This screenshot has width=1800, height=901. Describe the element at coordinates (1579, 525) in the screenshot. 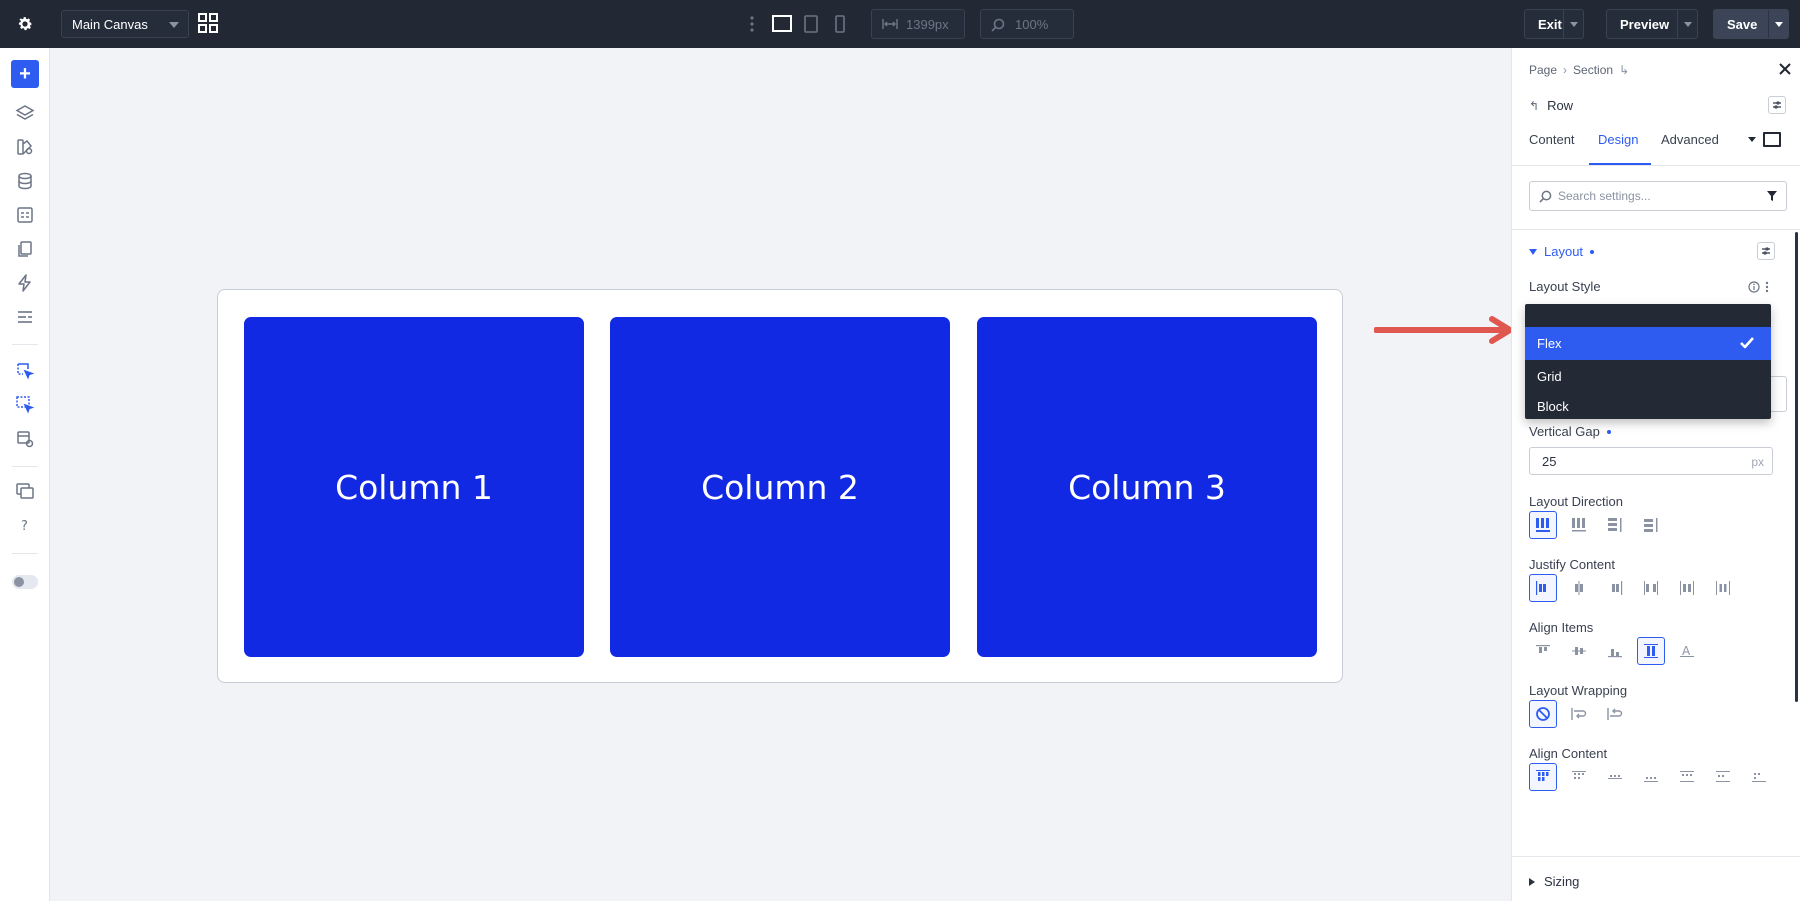

I see `direction-row-reverse-icon` at that location.